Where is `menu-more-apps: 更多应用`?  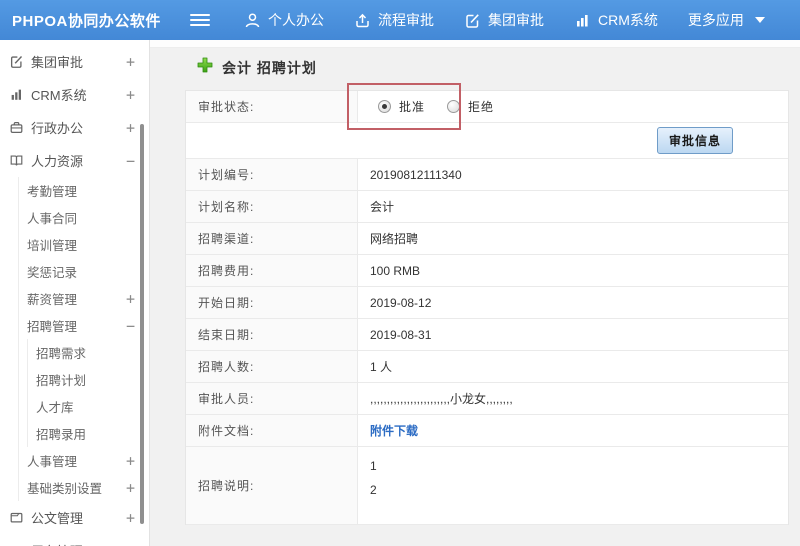
menu-more-apps: 更多应用 is located at coordinates (726, 20).